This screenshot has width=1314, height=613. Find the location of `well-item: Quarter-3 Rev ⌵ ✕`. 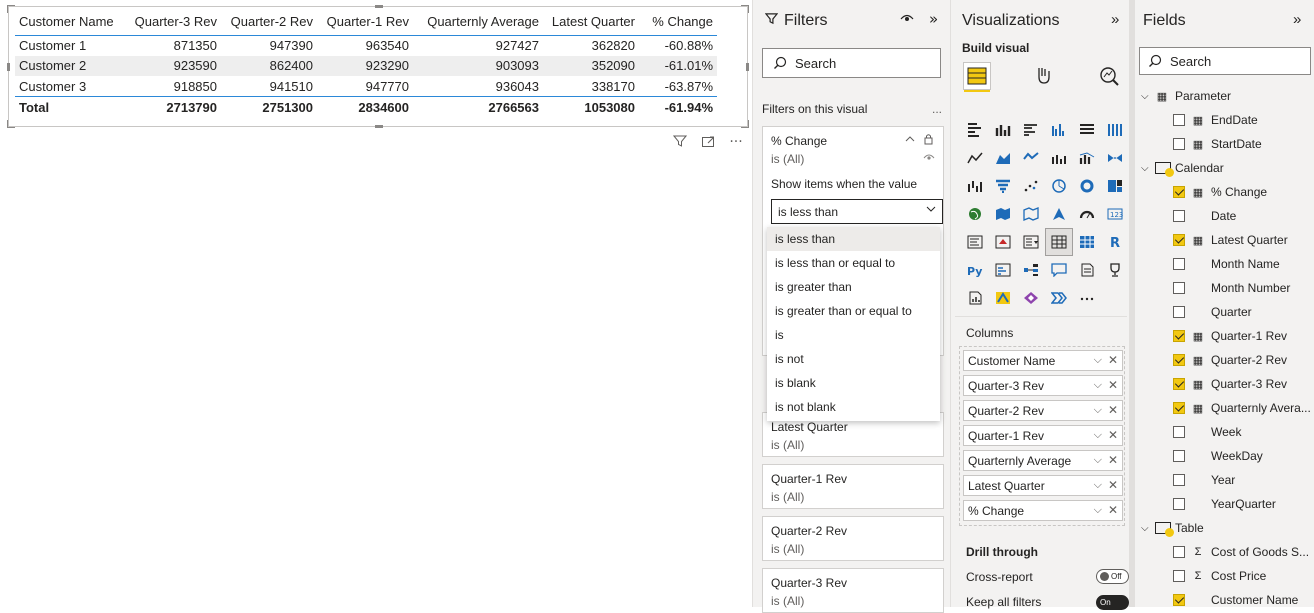

well-item: Quarter-3 Rev ⌵ ✕ is located at coordinates (1043, 385).